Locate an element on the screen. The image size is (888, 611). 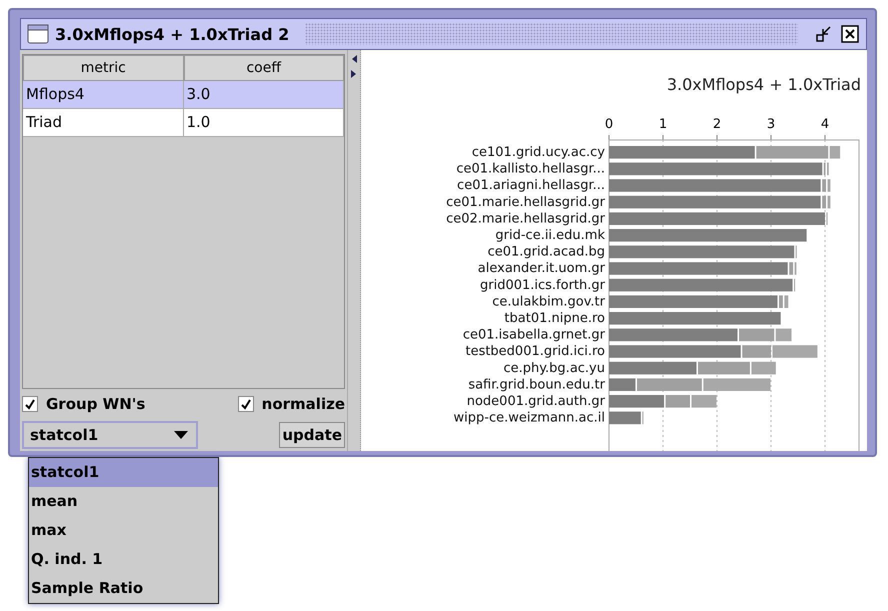
category-label: ce02.marie.hellasgrid.gr is located at coordinates (525, 218).